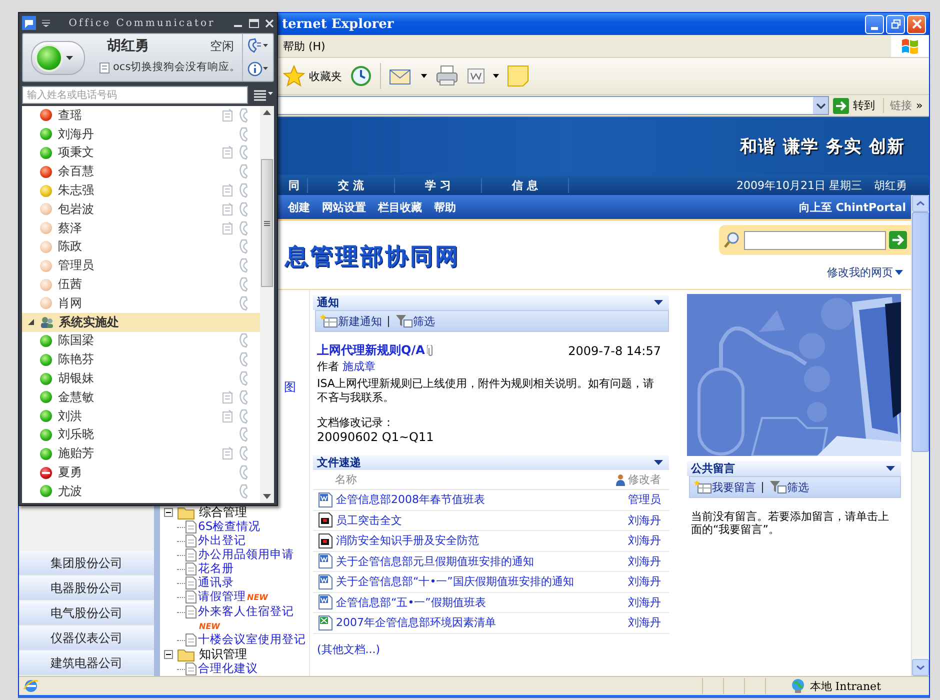 The width and height of the screenshot is (940, 700). Describe the element at coordinates (269, 23) in the screenshot. I see `close-button` at that location.